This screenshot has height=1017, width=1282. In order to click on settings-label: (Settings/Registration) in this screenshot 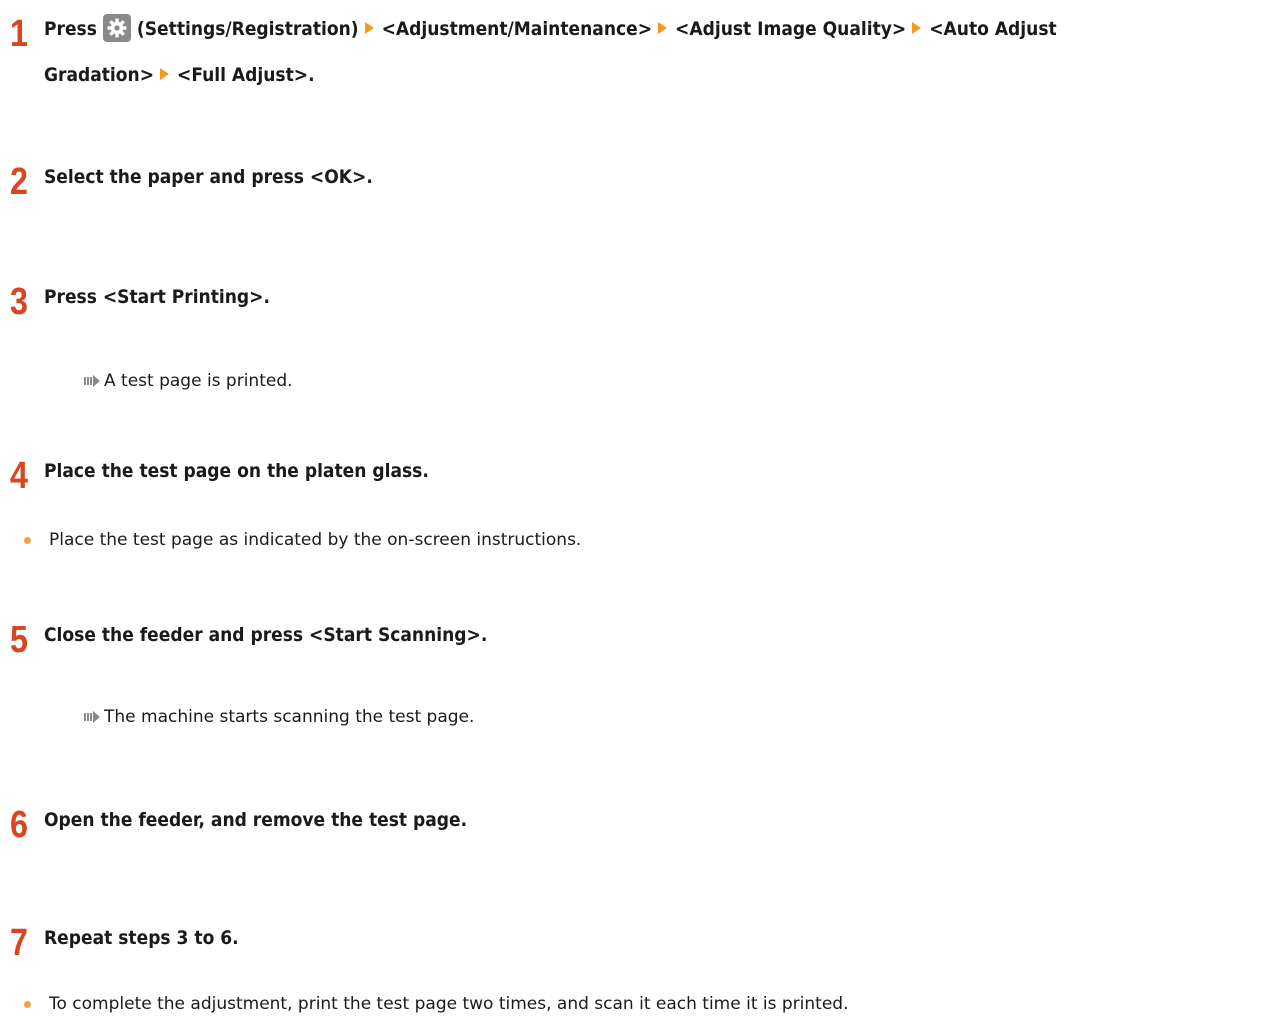, I will do `click(247, 29)`.